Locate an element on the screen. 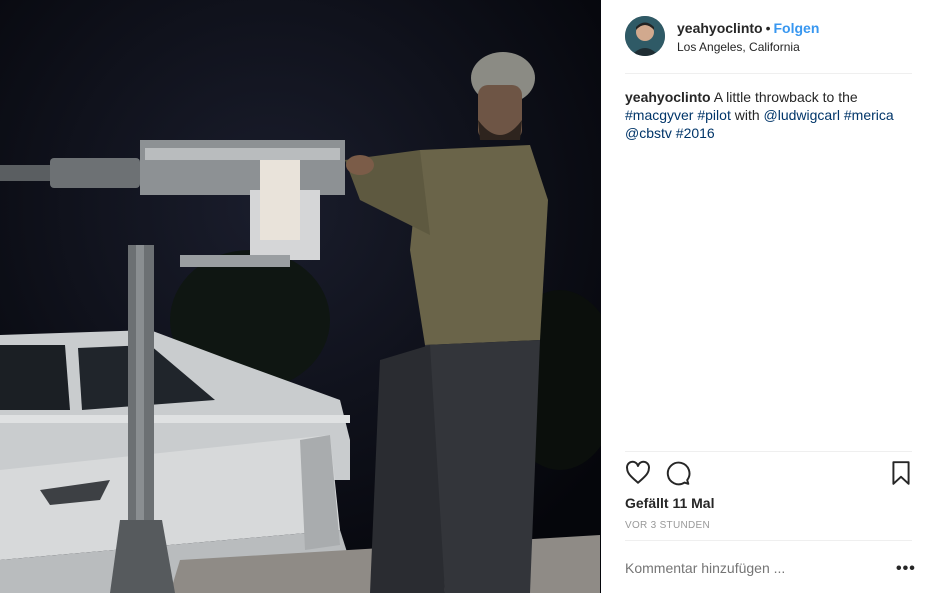  avatar is located at coordinates (645, 36).